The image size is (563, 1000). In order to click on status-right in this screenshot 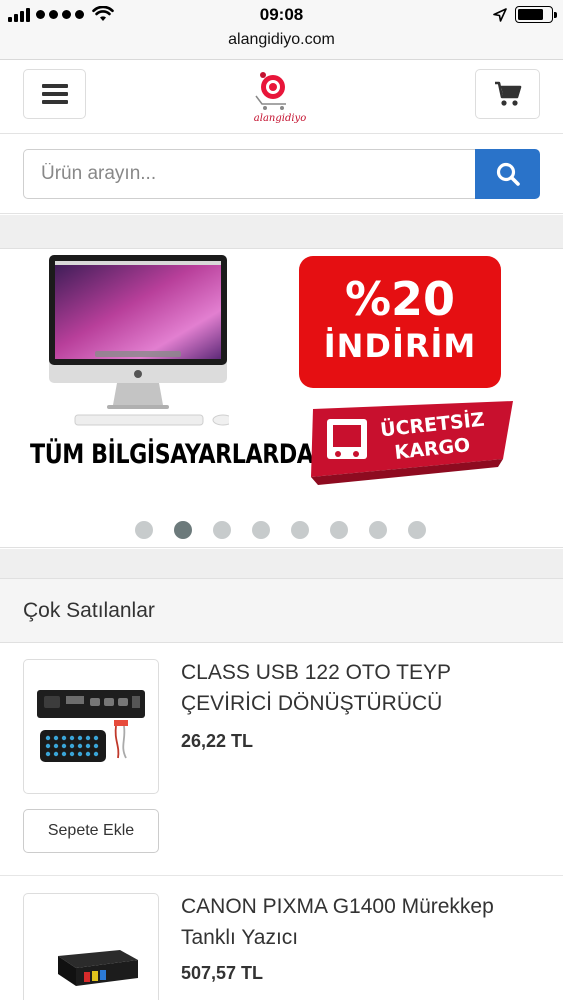, I will do `click(525, 14)`.